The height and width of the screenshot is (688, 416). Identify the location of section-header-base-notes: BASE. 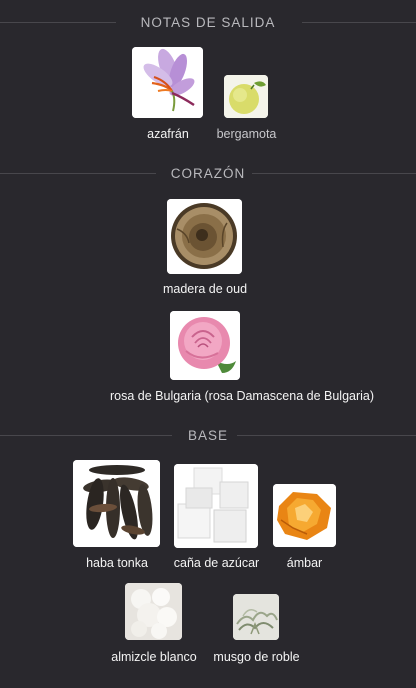
(208, 436).